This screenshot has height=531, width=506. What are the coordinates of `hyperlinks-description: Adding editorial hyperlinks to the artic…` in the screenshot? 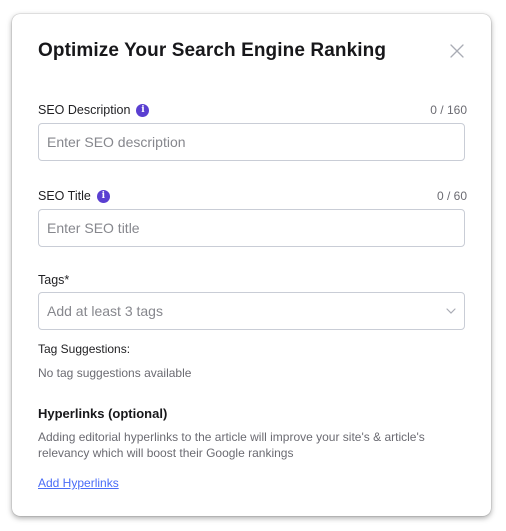 It's located at (231, 445).